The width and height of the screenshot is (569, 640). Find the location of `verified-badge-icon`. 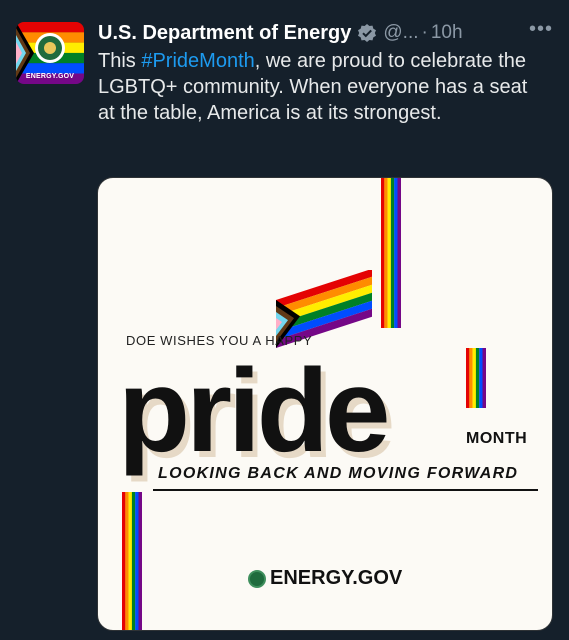

verified-badge-icon is located at coordinates (367, 33).